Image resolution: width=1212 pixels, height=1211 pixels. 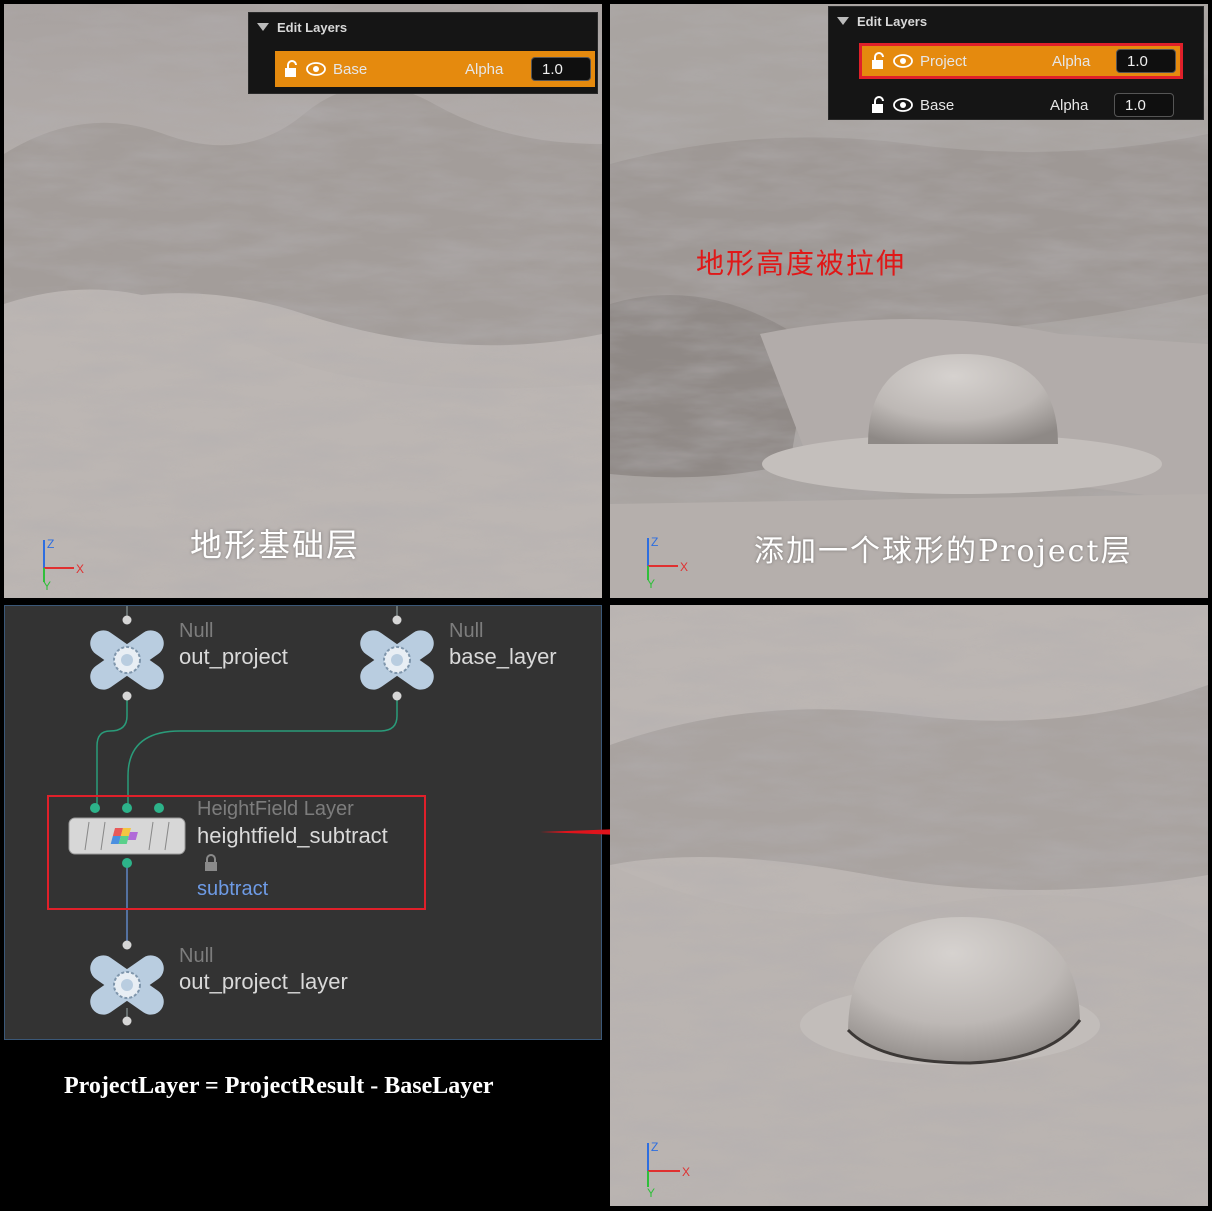 I want to click on node-base-layer: Null base_layer, so click(x=473, y=659).